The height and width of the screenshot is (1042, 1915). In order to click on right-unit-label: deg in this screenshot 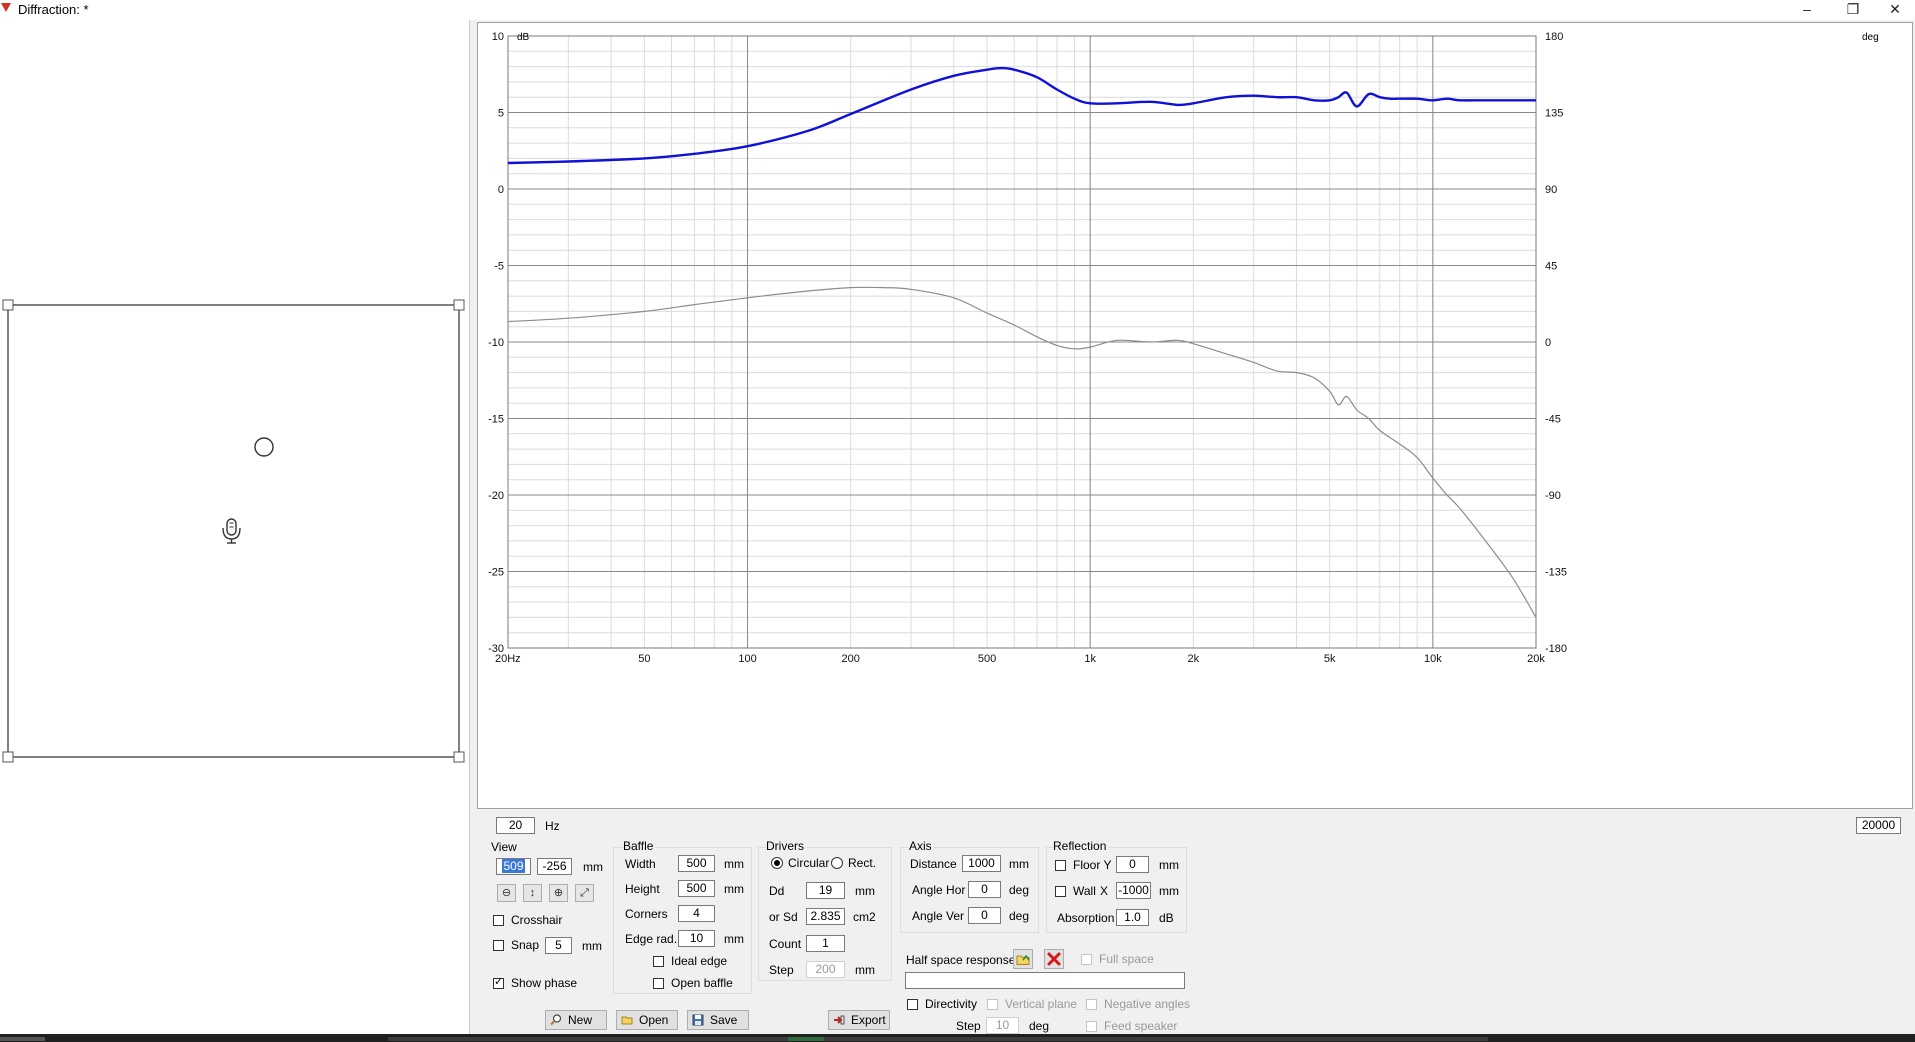, I will do `click(1870, 37)`.